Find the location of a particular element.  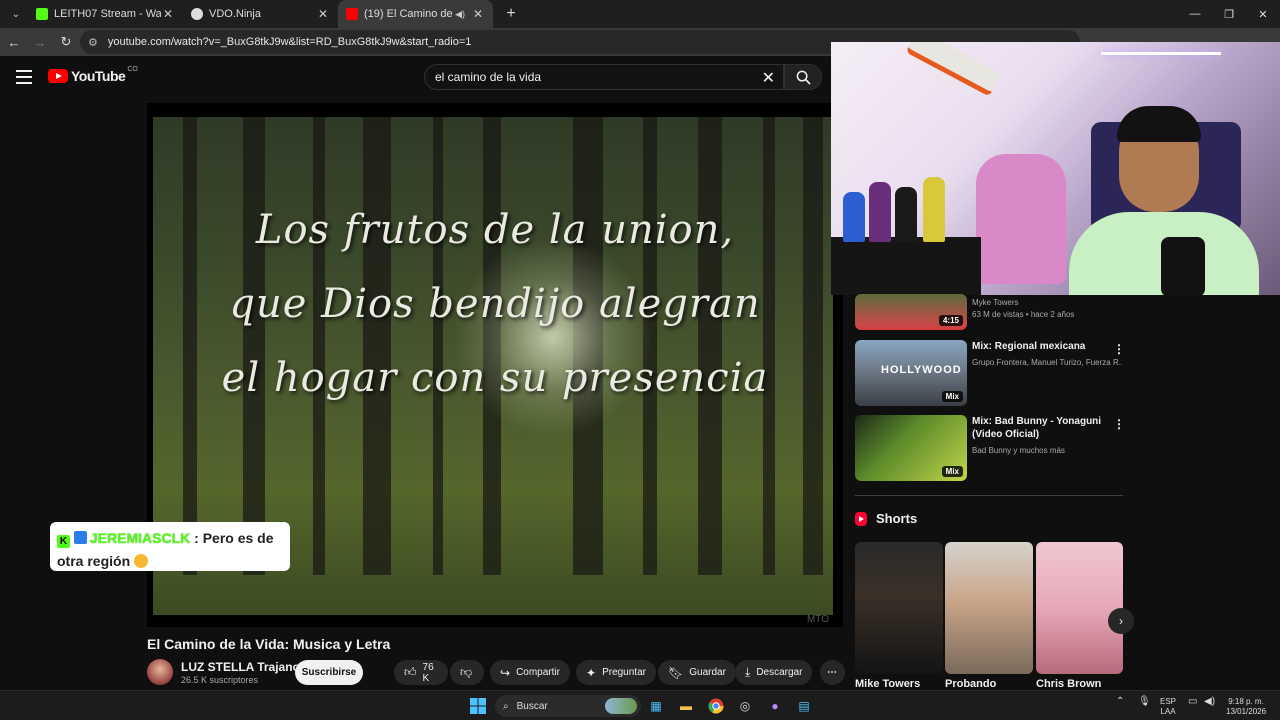

tab-title: (19) El Camino de la Vida: M is located at coordinates (409, 14).